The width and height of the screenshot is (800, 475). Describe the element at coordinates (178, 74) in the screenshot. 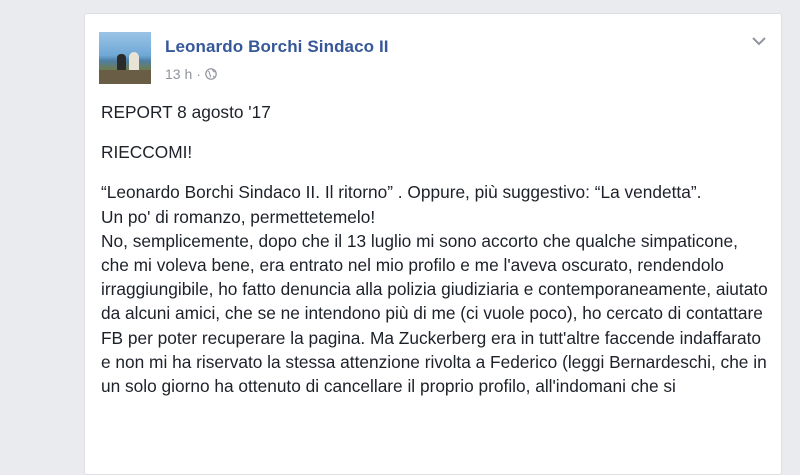

I see `post-timestamp: 13 h` at that location.